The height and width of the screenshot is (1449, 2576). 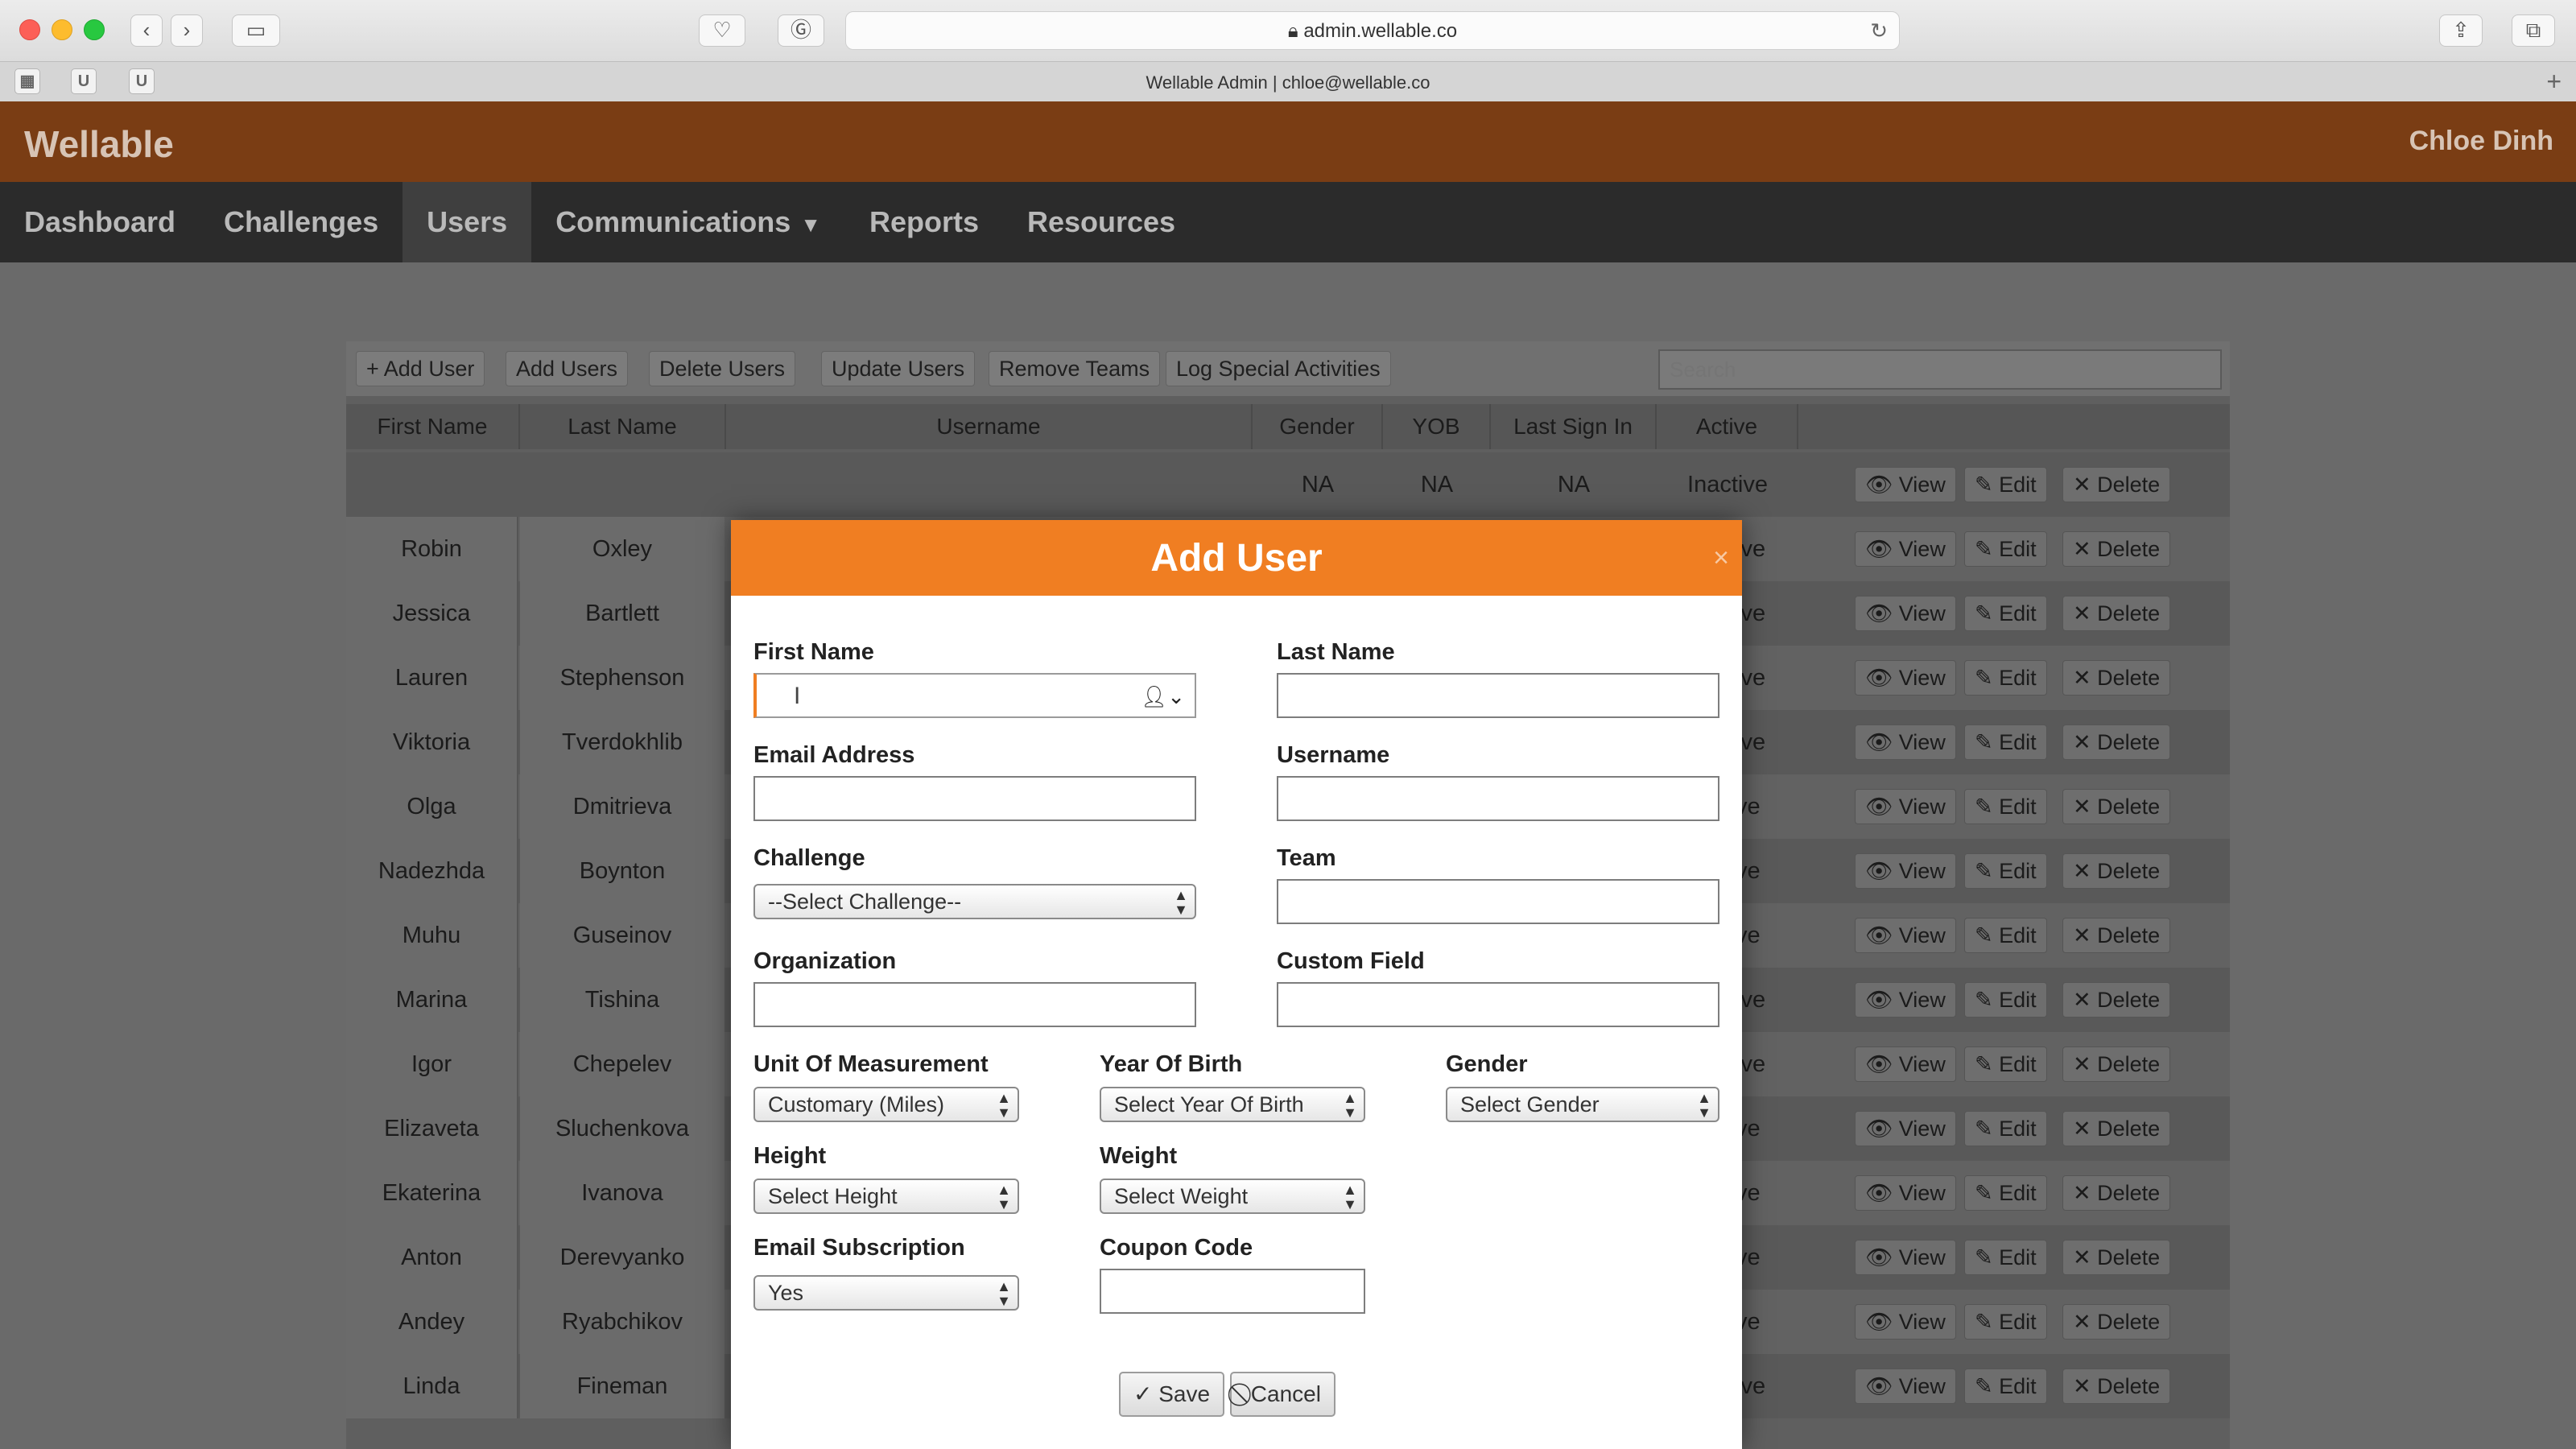 What do you see at coordinates (1172, 1394) in the screenshot?
I see `save-button: ✓ Save` at bounding box center [1172, 1394].